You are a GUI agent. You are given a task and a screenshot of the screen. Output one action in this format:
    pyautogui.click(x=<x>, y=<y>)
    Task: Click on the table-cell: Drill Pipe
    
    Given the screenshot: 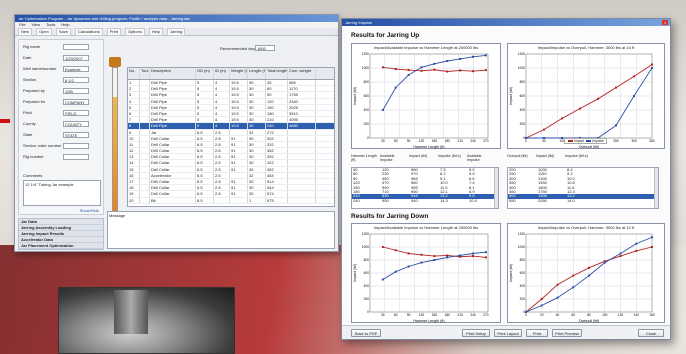 What is the action you would take?
    pyautogui.click(x=173, y=89)
    